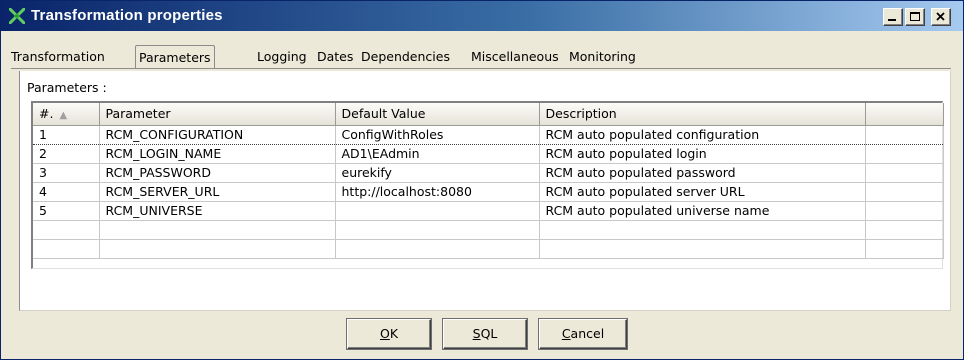 The image size is (964, 360). I want to click on tab-transformation: Transformation, so click(58, 57).